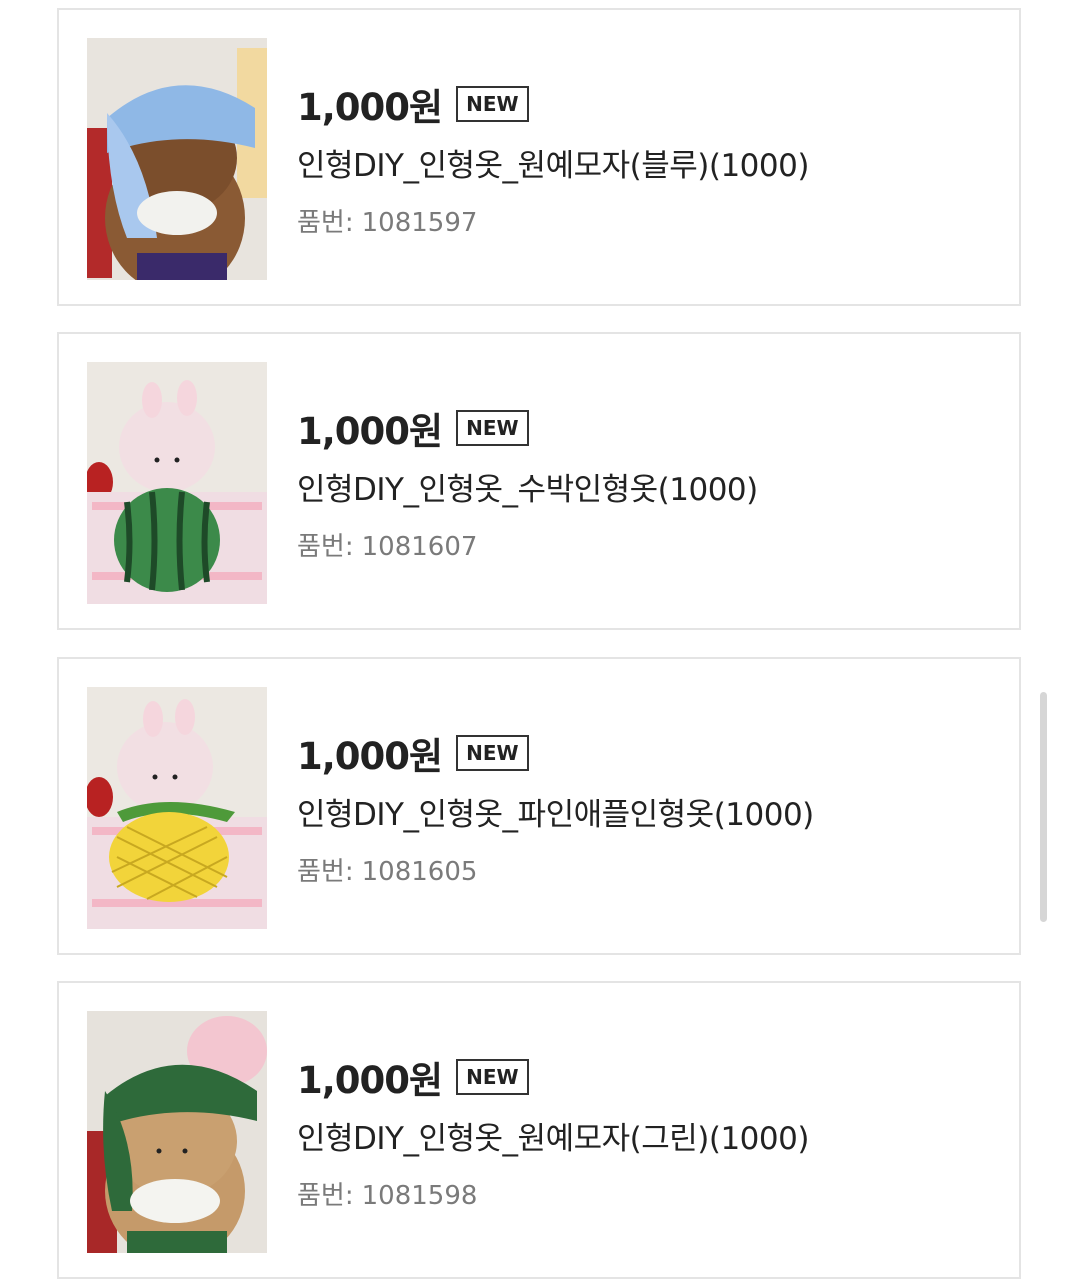  What do you see at coordinates (177, 159) in the screenshot?
I see `product-image-blue-gardening-hat` at bounding box center [177, 159].